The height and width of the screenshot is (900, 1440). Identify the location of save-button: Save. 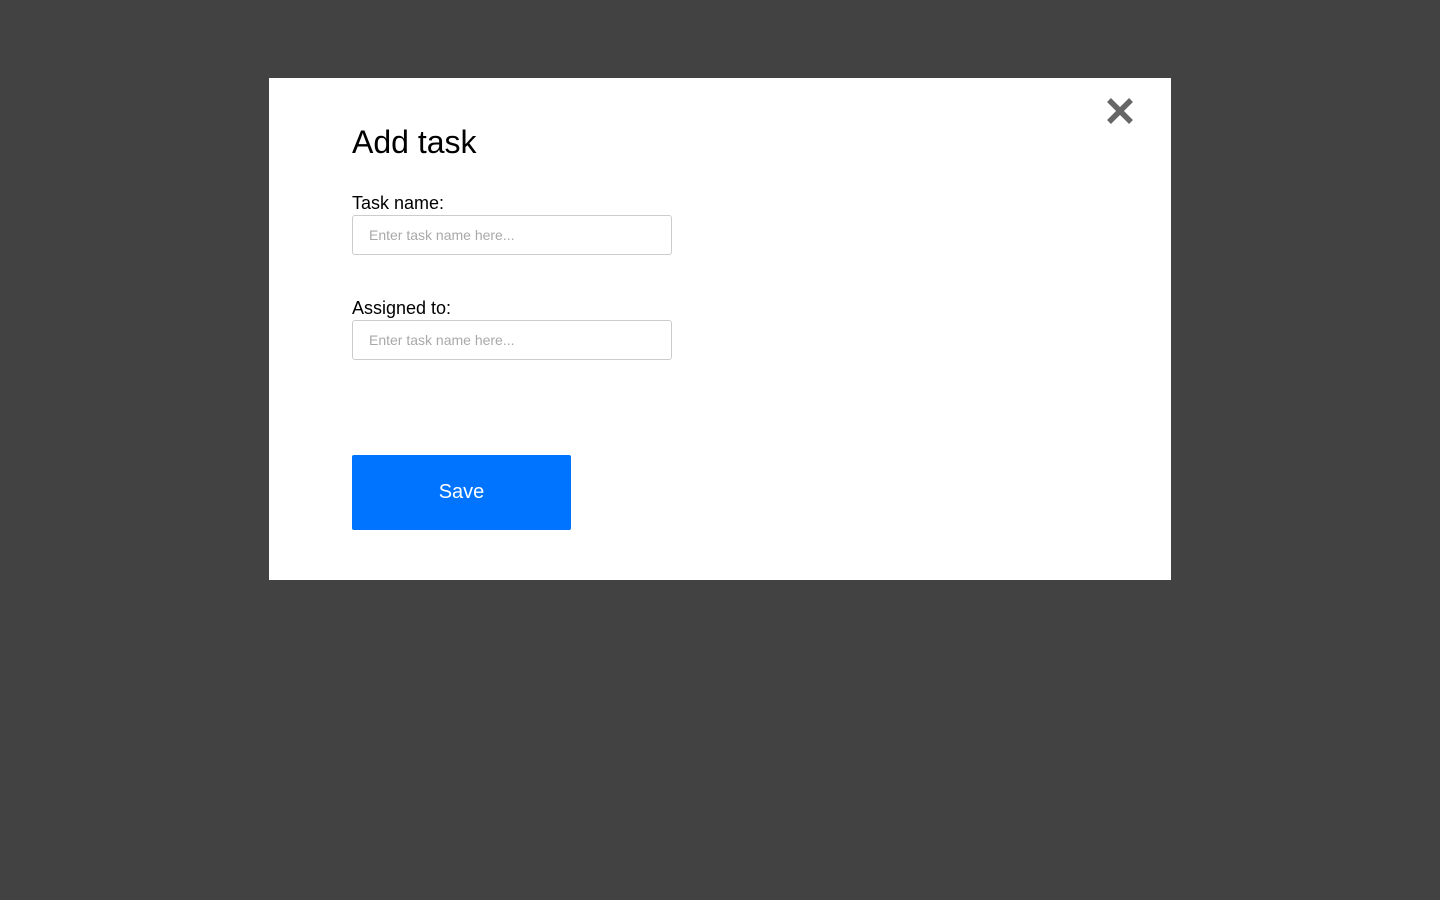
(461, 492).